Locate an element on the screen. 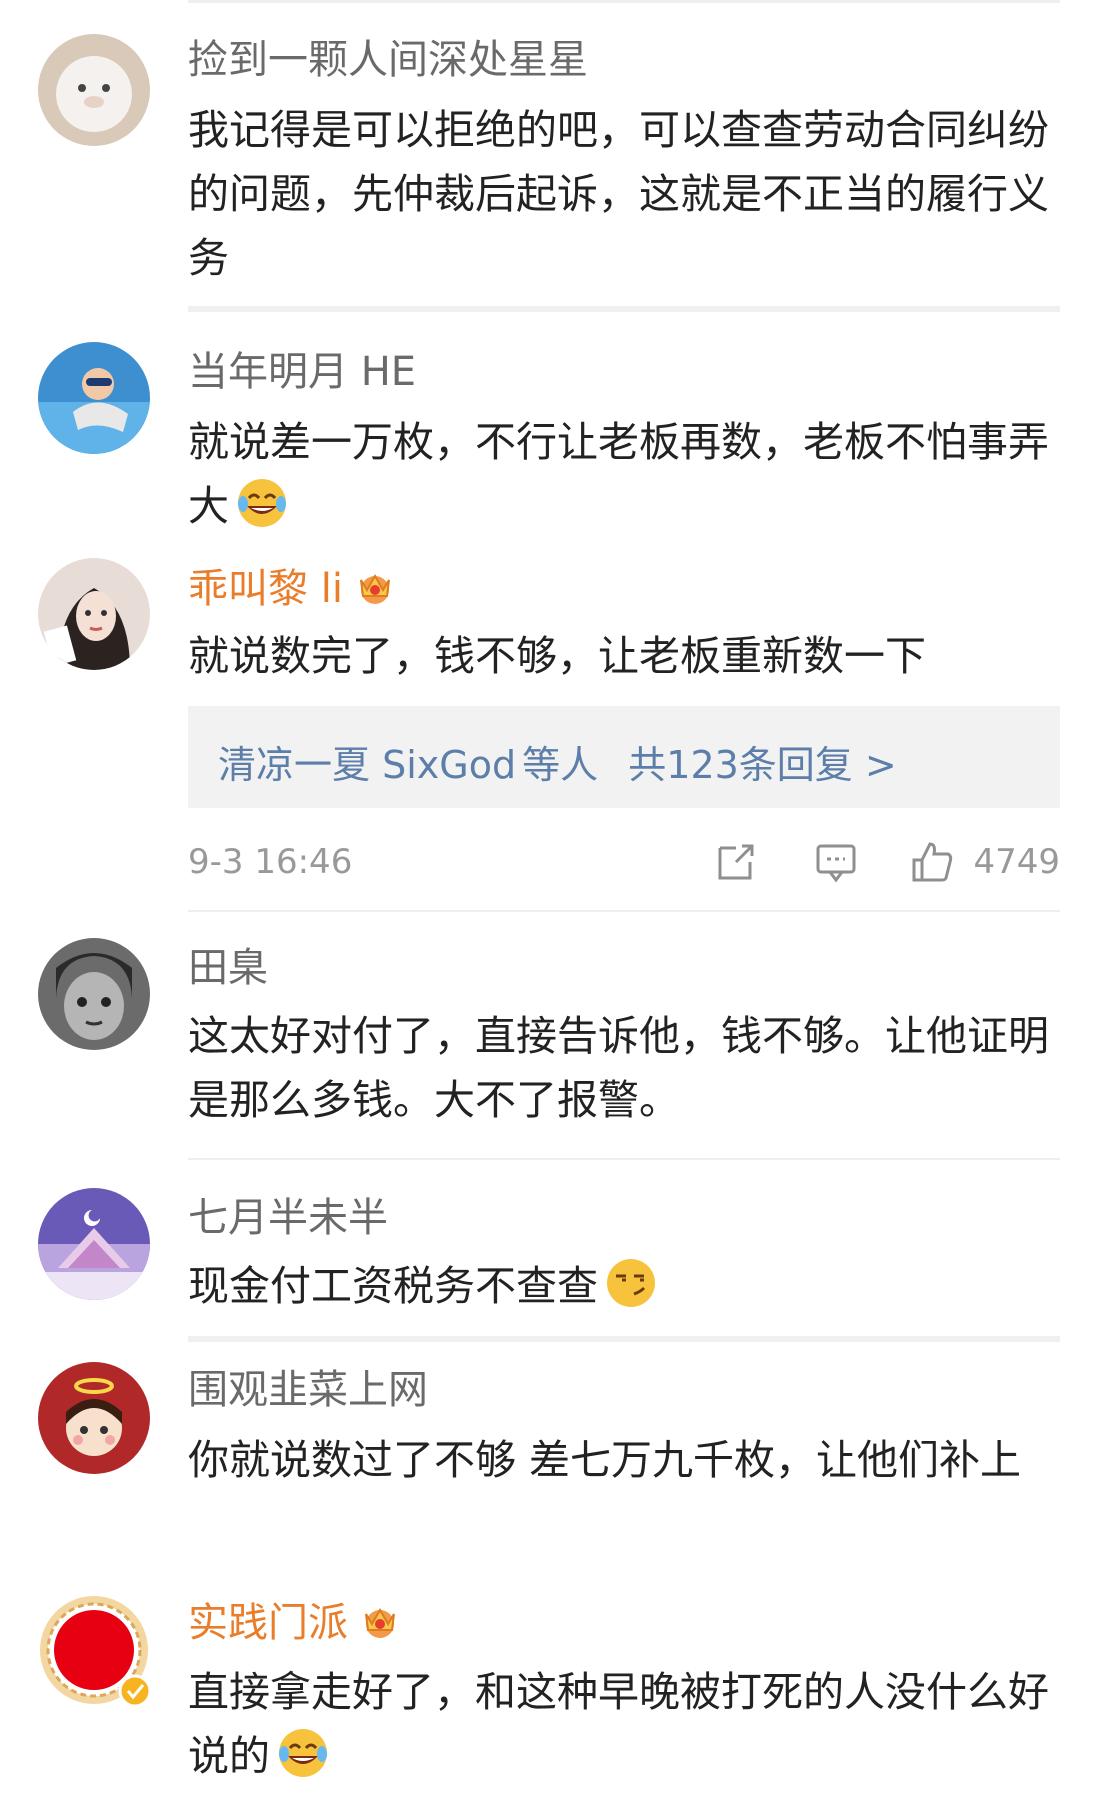  comment-text: 直接拿走好了，和这种早晚被打死的人没什么好说的 is located at coordinates (618, 1724).